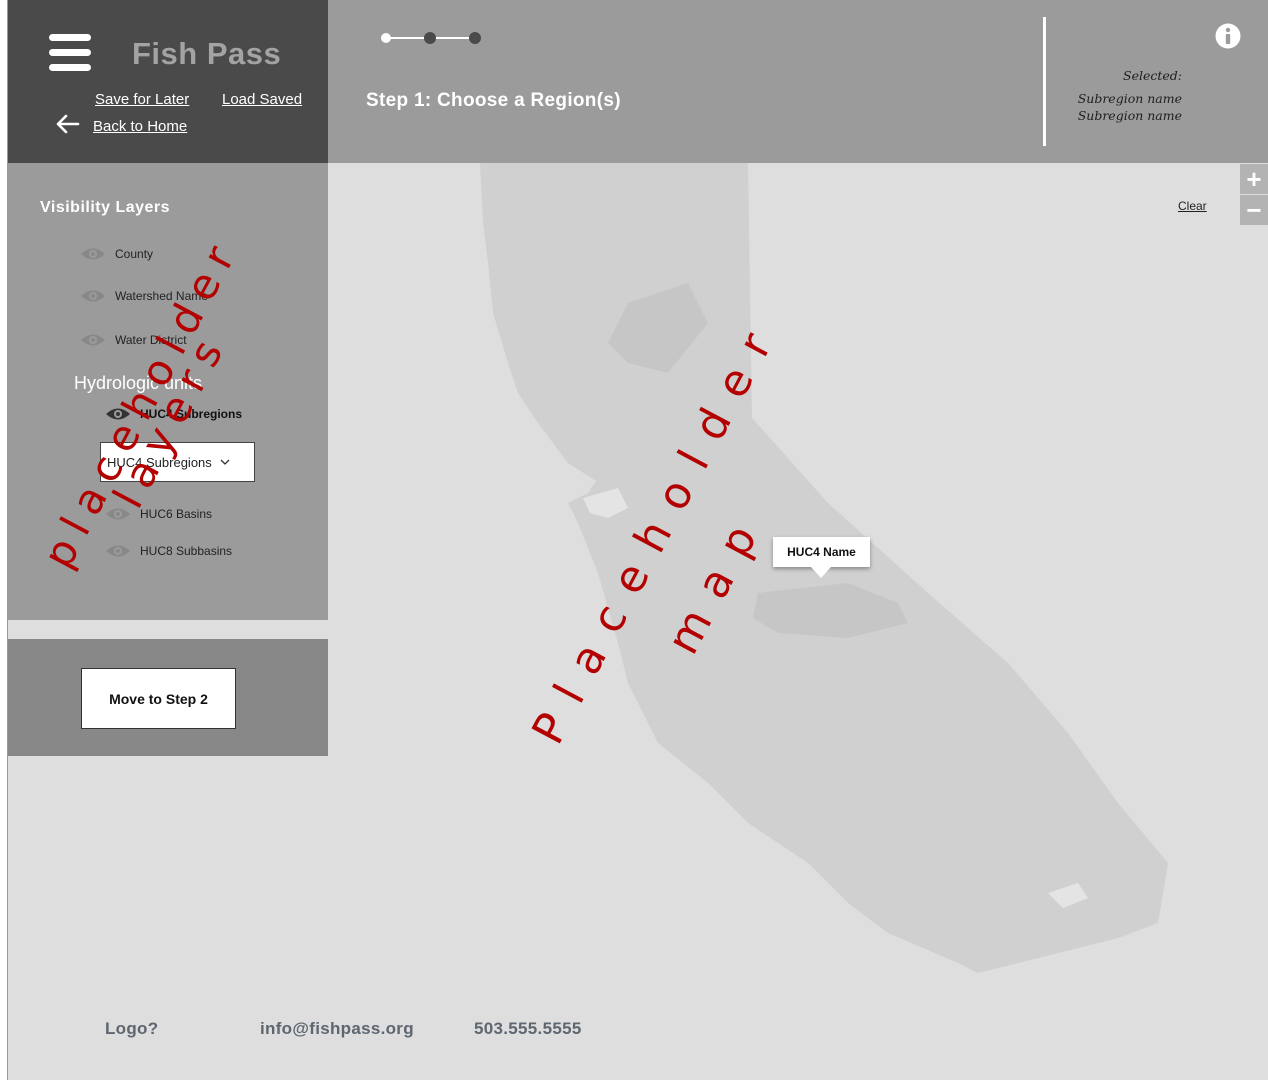 This screenshot has width=1268, height=1080. Describe the element at coordinates (1228, 36) in the screenshot. I see `info-icon` at that location.